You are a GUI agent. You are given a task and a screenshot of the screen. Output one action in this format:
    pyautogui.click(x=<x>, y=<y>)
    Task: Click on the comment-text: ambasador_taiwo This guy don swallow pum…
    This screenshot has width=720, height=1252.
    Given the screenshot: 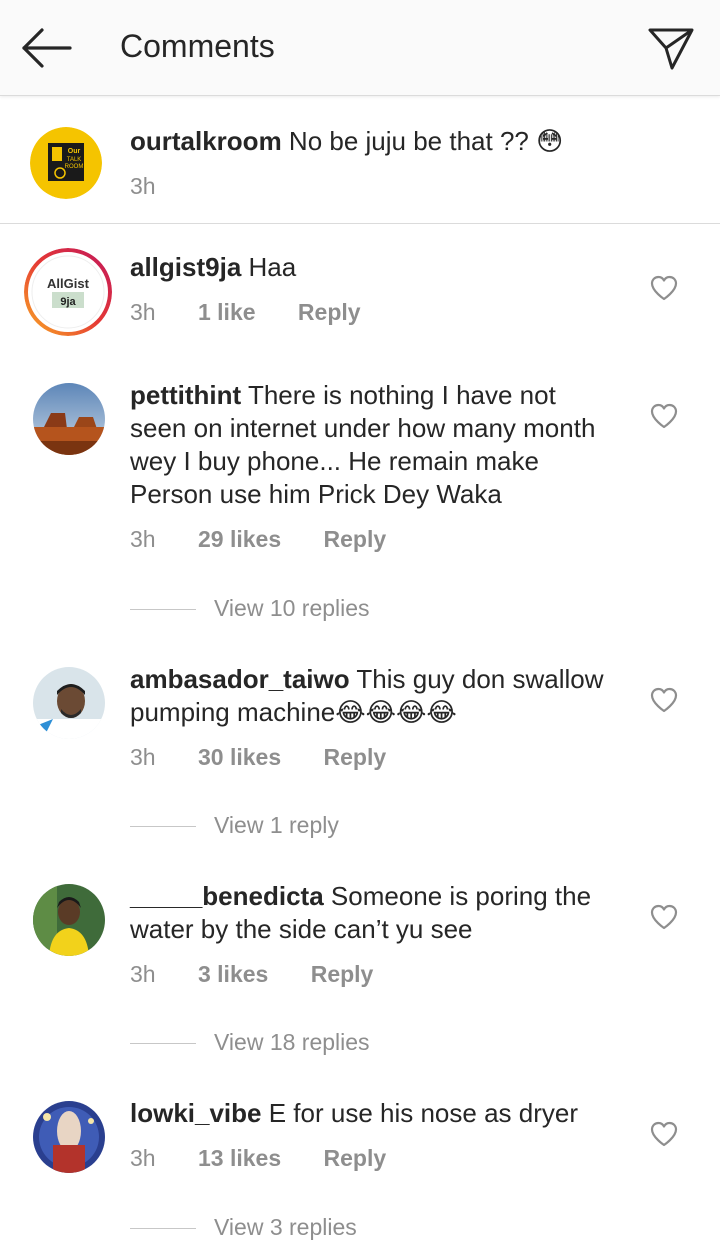 What is the action you would take?
    pyautogui.click(x=370, y=696)
    